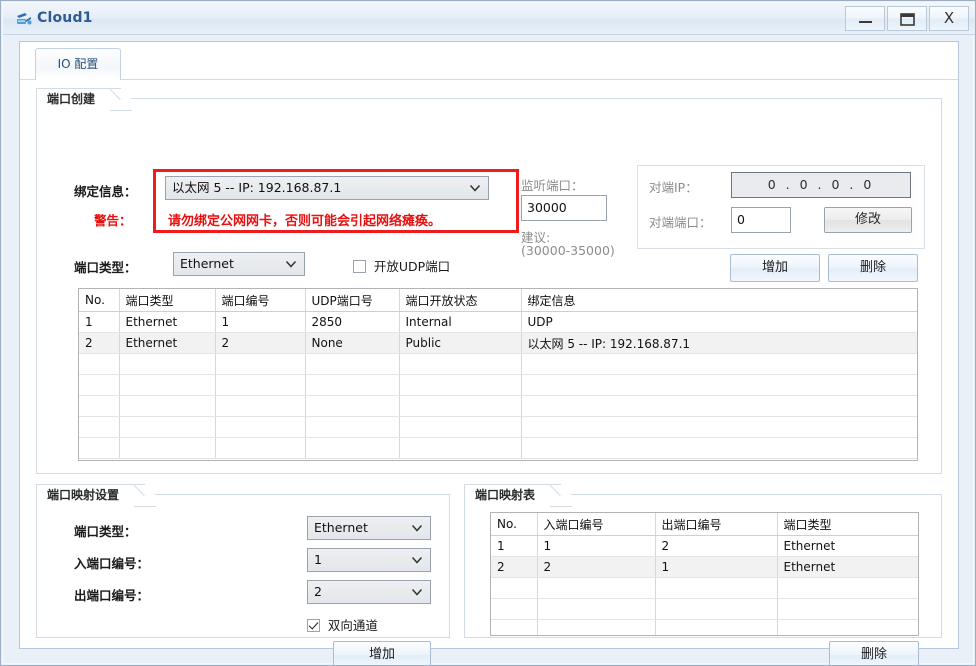  Describe the element at coordinates (313, 625) in the screenshot. I see `checkbox-box-bidirectional` at that location.